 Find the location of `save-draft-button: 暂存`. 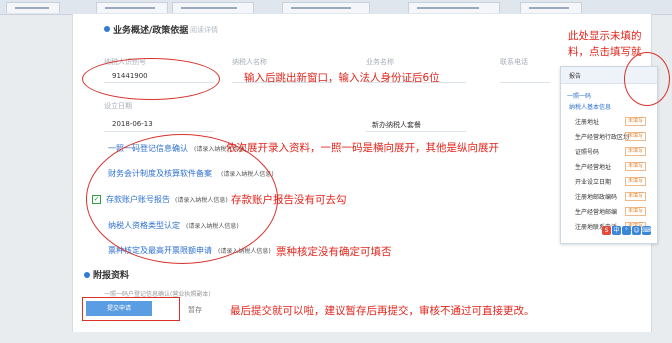

save-draft-button: 暂存 is located at coordinates (195, 310).